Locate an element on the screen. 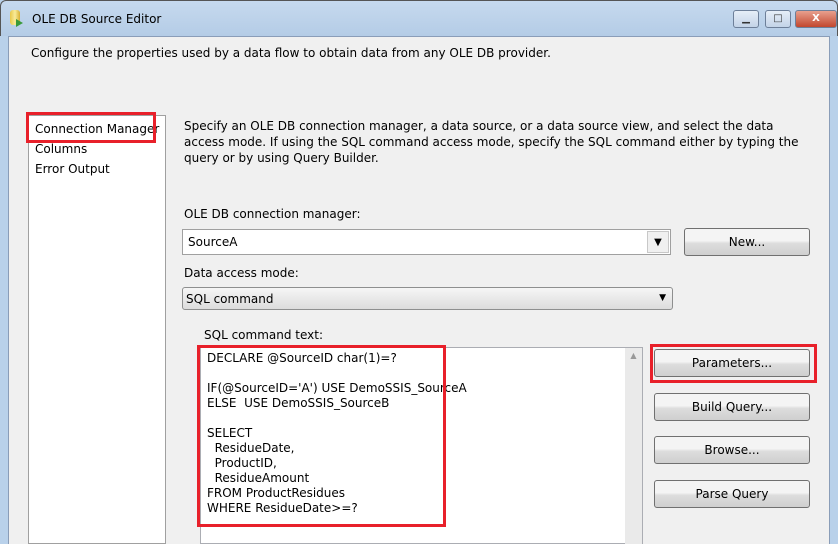  minimize-button: ▁ is located at coordinates (746, 19).